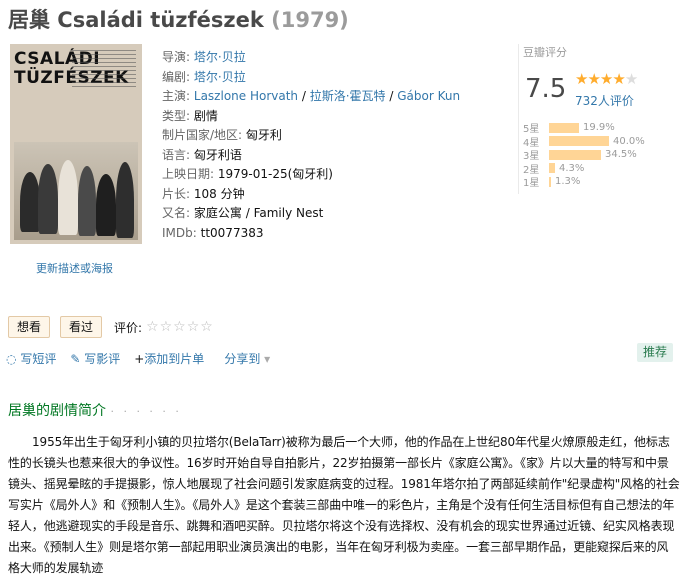 This screenshot has height=581, width=686. I want to click on rating-bar-percent: 4.3%, so click(572, 168).